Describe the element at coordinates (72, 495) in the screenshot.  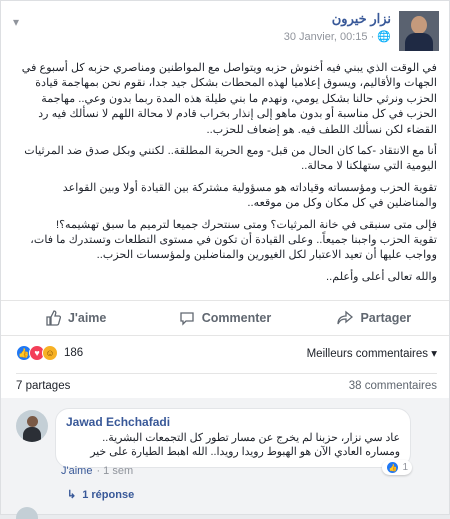
I see `reply-arrow-icon: ↳` at that location.